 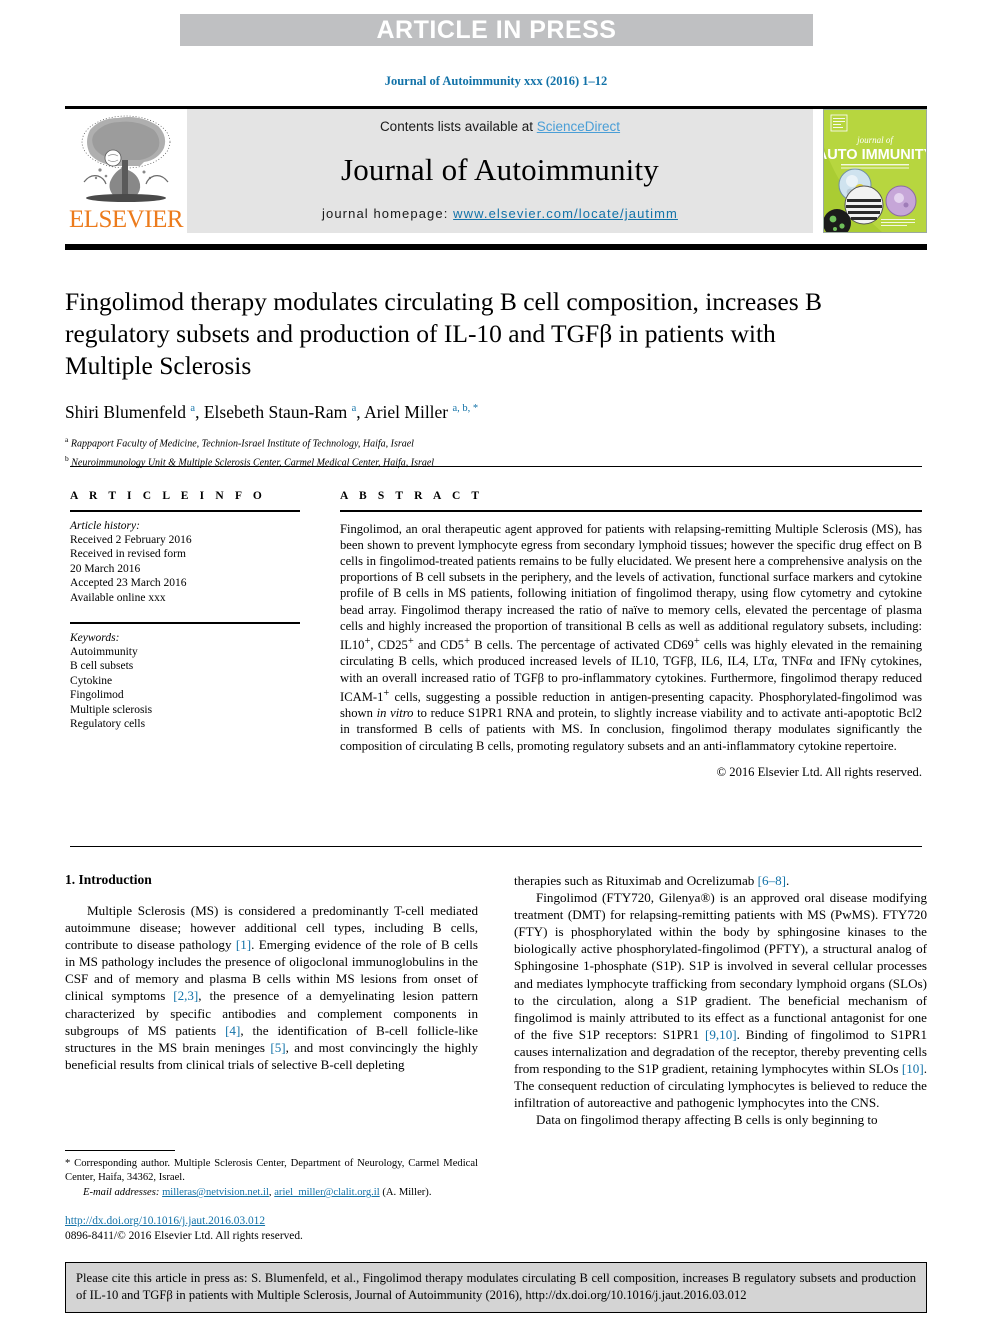 What do you see at coordinates (126, 158) in the screenshot?
I see `elsevier-tree-icon` at bounding box center [126, 158].